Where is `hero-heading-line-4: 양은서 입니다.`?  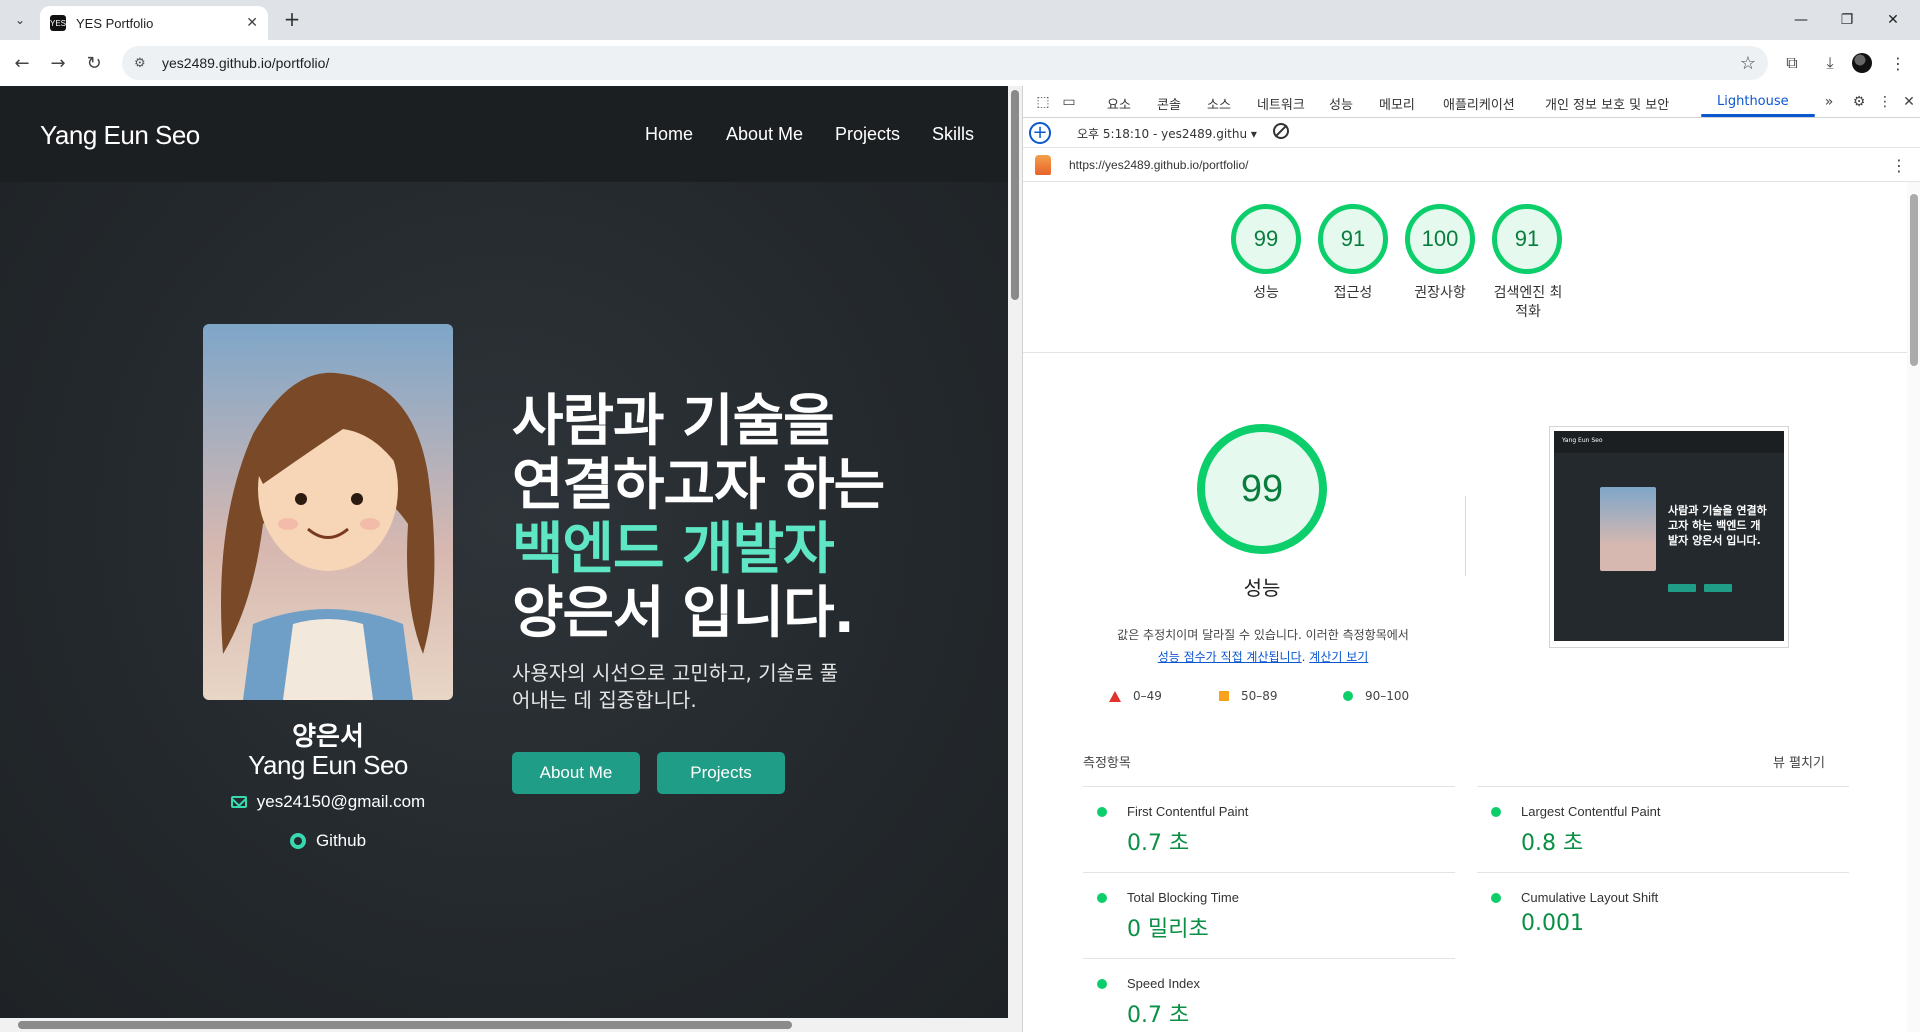 hero-heading-line-4: 양은서 입니다. is located at coordinates (683, 613).